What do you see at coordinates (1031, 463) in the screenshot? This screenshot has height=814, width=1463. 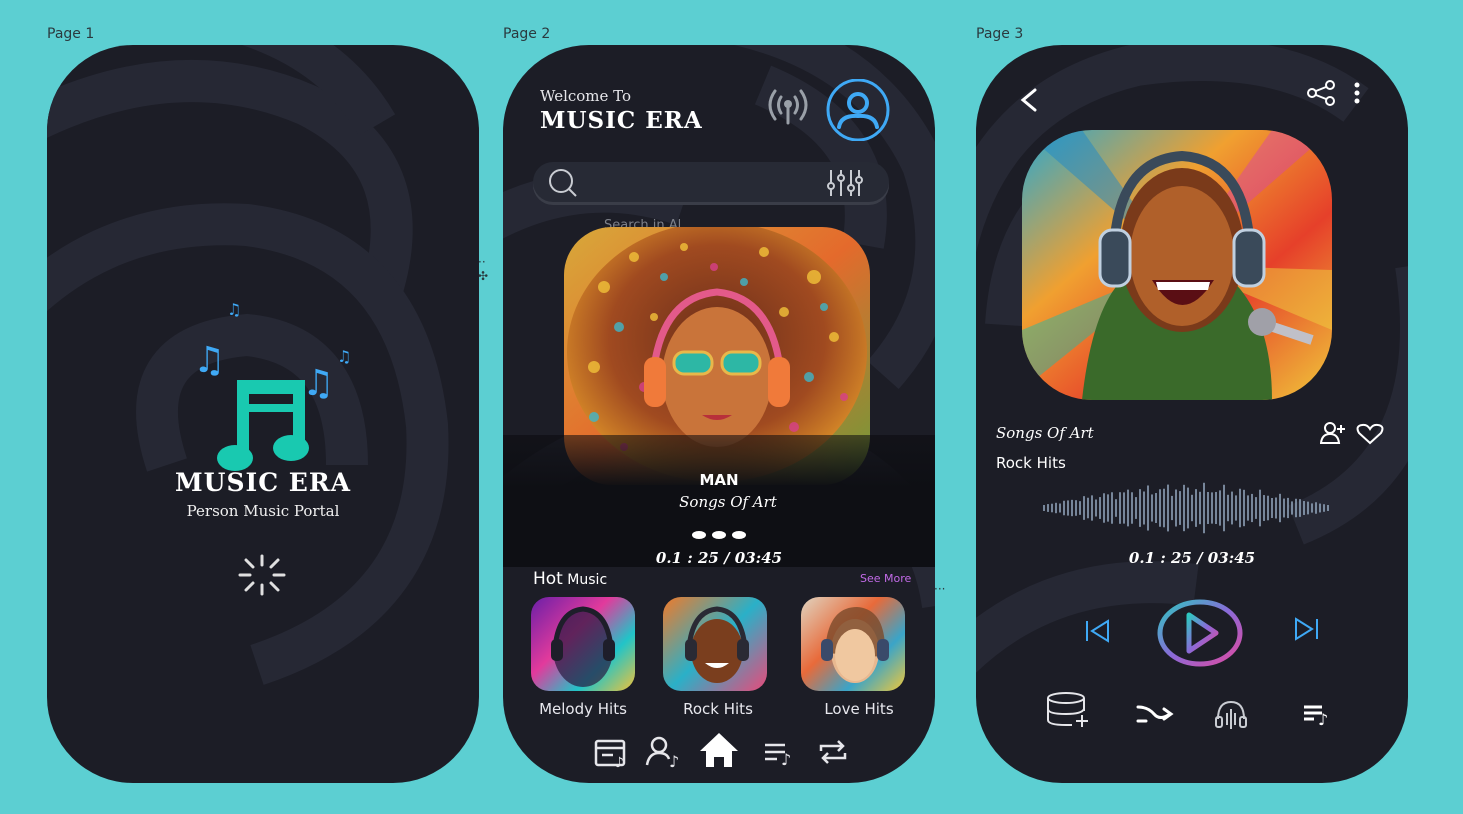 I see `album-name: Rock Hits` at bounding box center [1031, 463].